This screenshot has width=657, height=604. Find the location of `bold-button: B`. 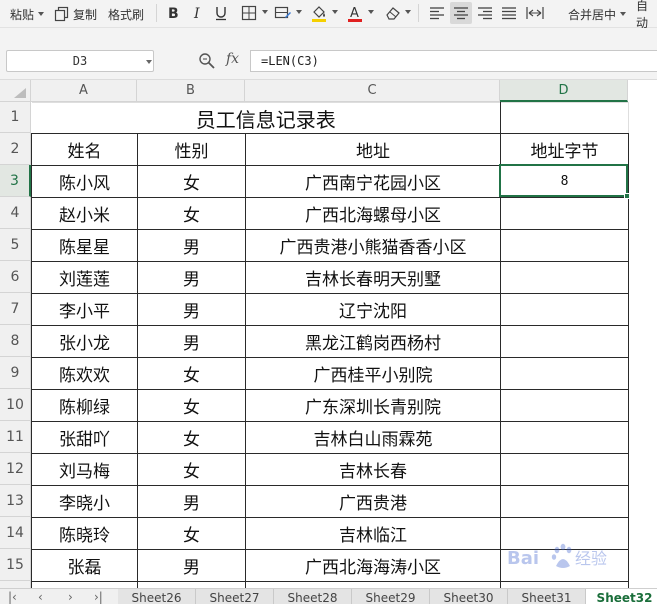

bold-button: B is located at coordinates (173, 13).